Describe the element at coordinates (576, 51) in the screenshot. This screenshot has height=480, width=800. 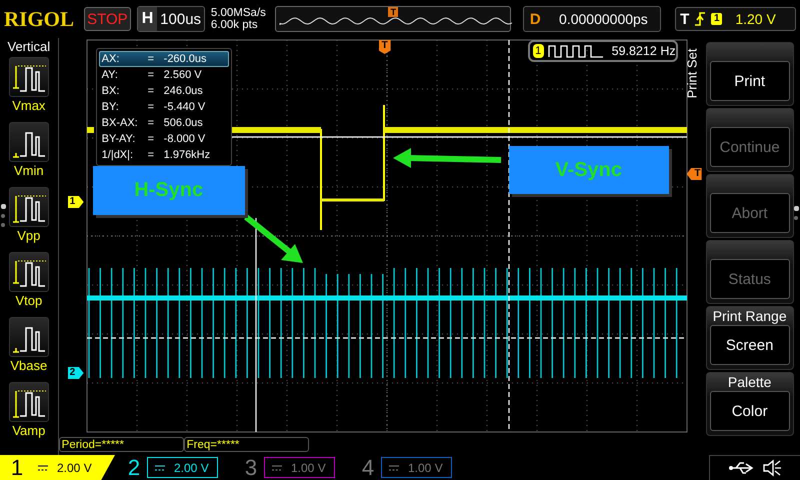
I see `square-wave-icon` at that location.